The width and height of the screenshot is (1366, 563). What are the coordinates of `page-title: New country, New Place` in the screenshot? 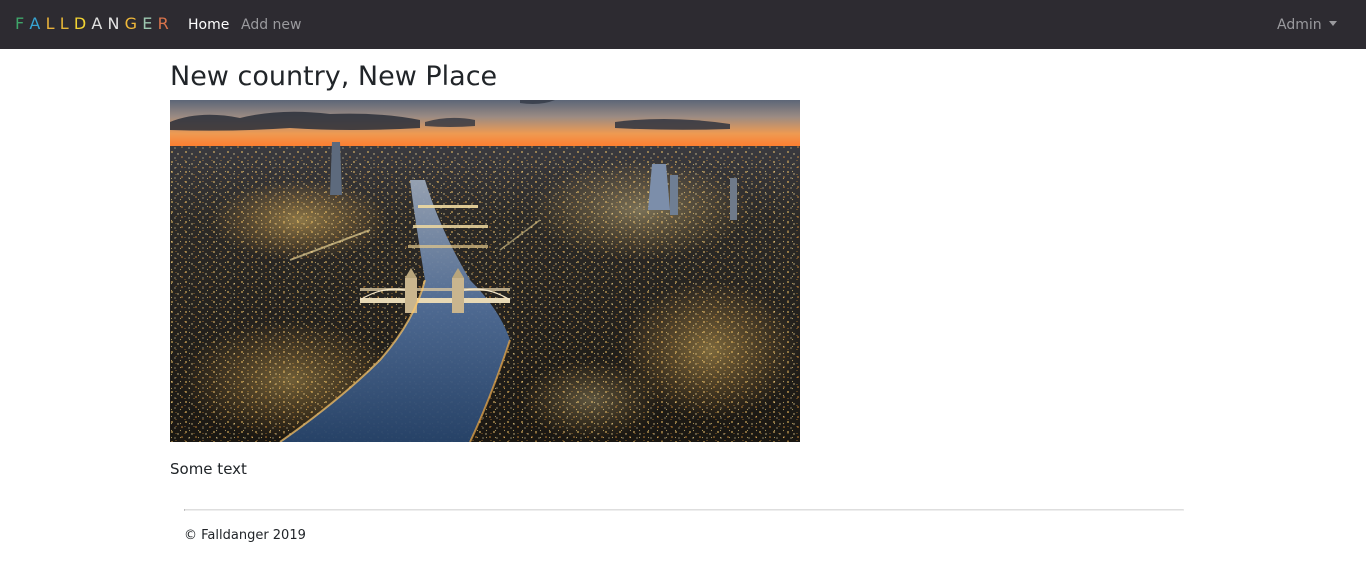 It's located at (334, 76).